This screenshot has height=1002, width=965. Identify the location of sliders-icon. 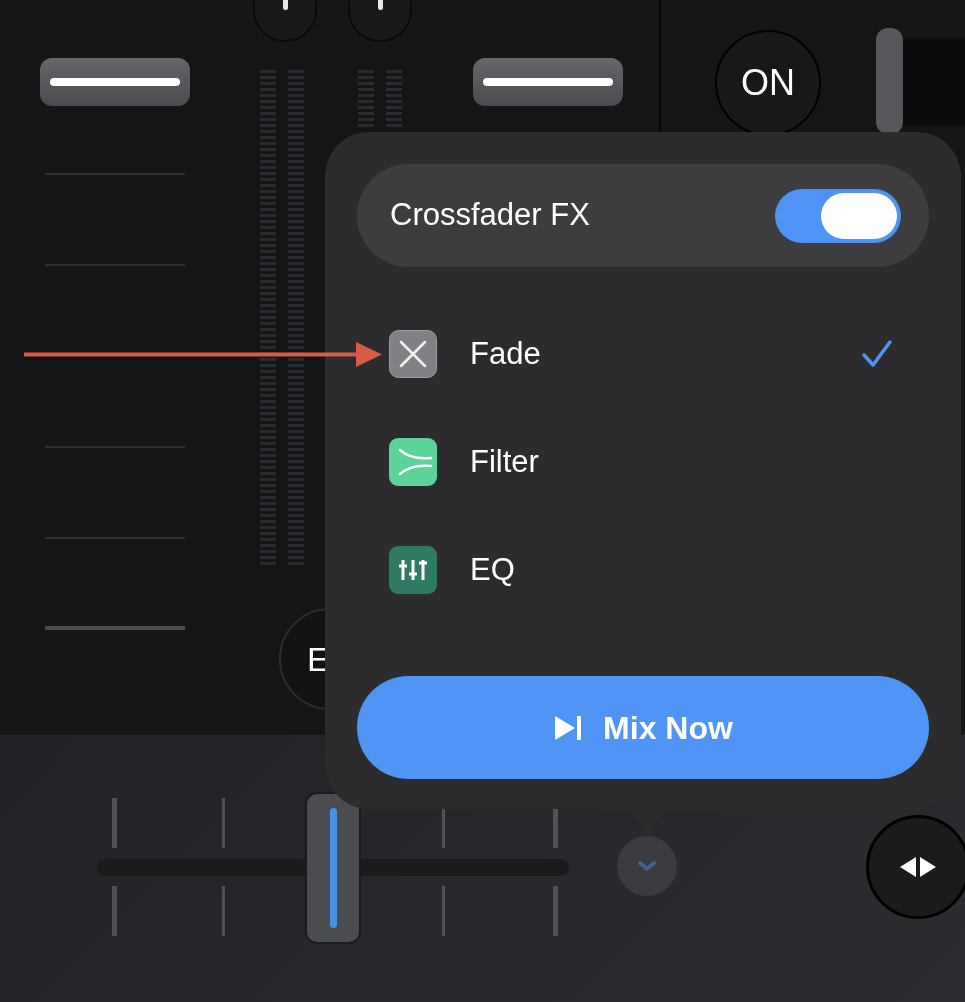
(413, 570).